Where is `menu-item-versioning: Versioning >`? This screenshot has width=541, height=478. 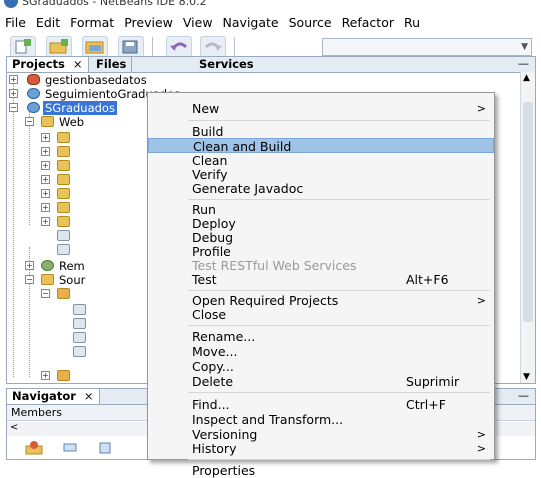 menu-item-versioning: Versioning > is located at coordinates (321, 434).